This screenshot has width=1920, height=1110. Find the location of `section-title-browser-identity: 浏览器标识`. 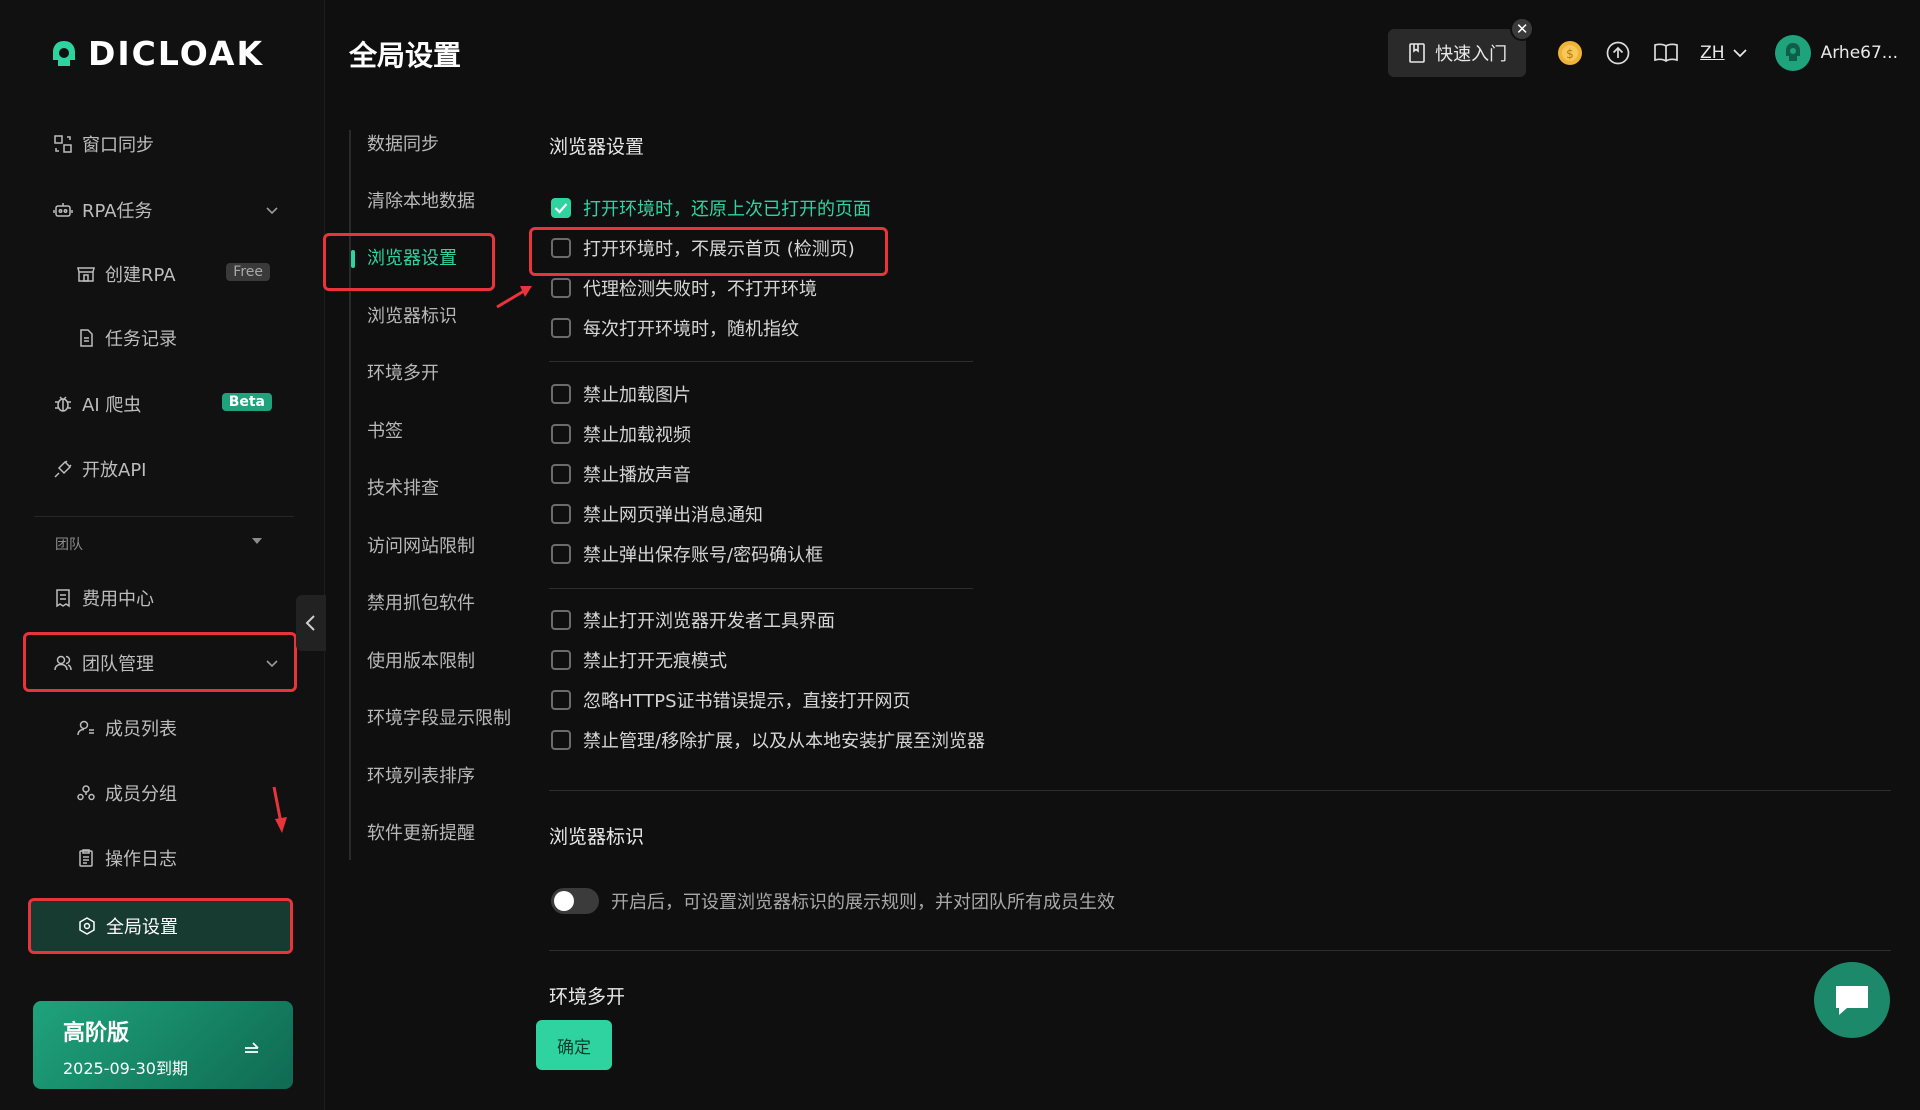

section-title-browser-identity: 浏览器标识 is located at coordinates (597, 837).